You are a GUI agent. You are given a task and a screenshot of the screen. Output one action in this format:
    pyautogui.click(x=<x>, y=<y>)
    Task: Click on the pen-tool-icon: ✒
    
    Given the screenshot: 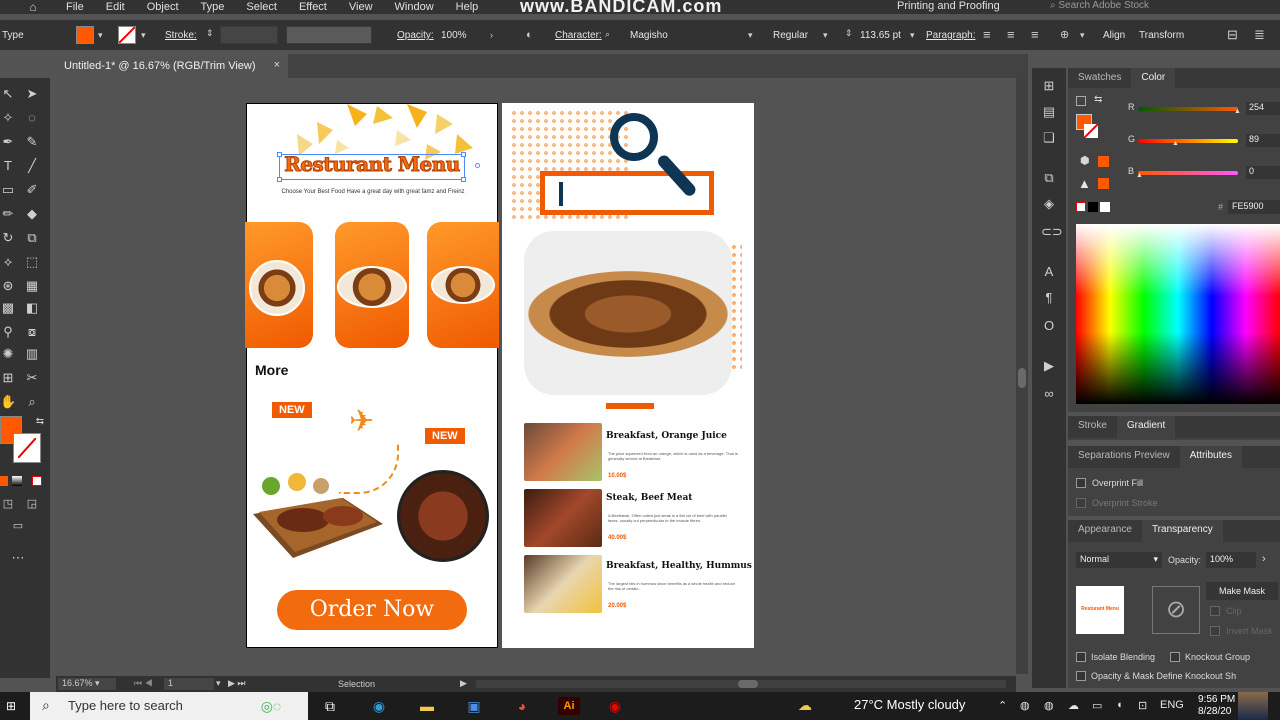 What is the action you would take?
    pyautogui.click(x=8, y=142)
    